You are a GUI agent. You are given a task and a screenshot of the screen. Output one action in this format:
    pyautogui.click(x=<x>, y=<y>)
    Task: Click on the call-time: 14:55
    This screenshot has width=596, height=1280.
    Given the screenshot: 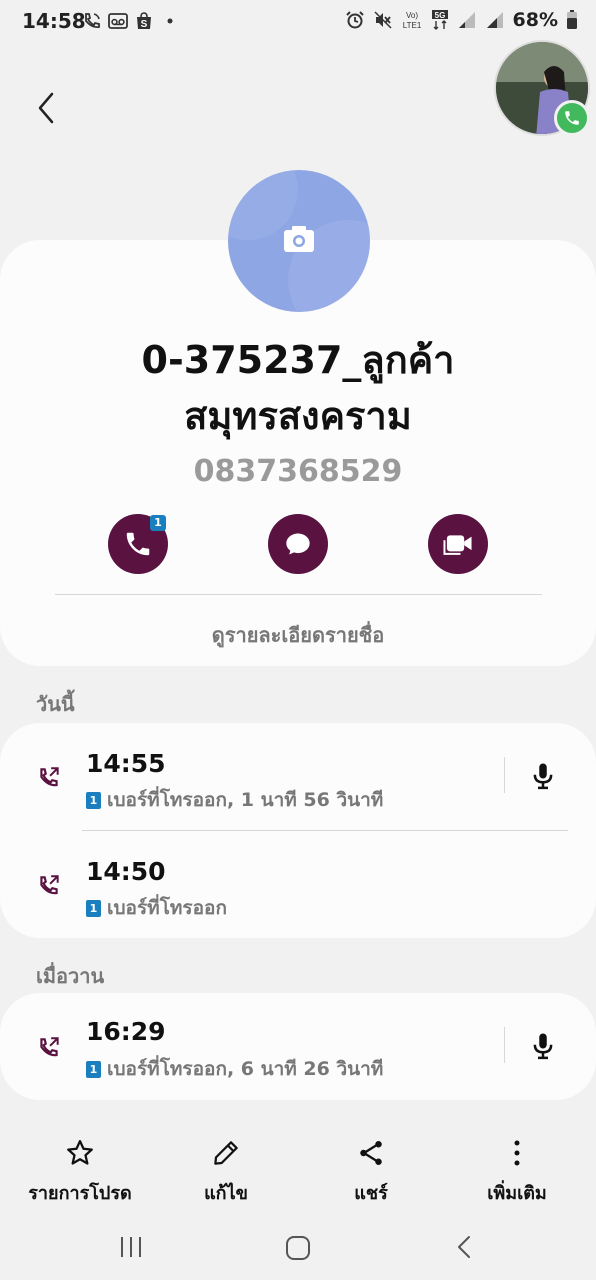 What is the action you would take?
    pyautogui.click(x=126, y=763)
    